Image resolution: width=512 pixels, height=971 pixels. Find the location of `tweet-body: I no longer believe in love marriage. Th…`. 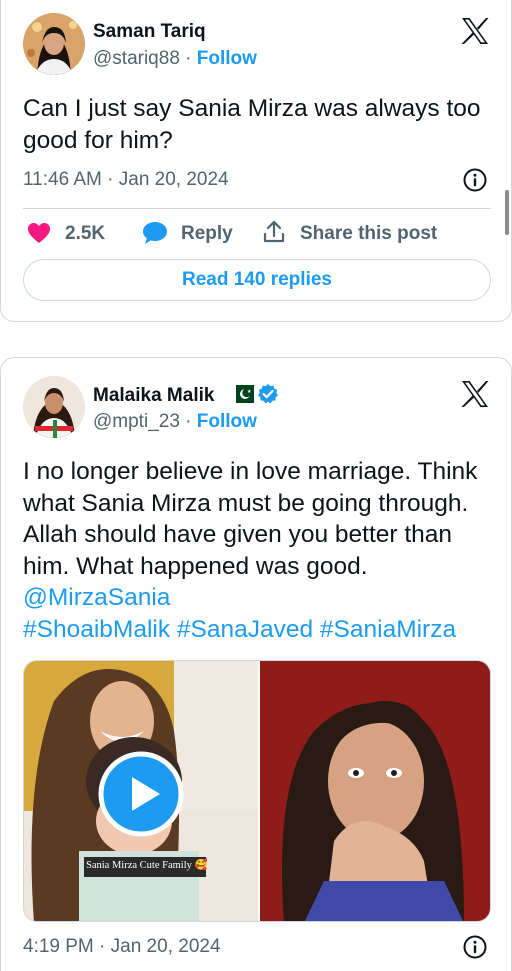

tweet-body: I no longer believe in love marriage. Th… is located at coordinates (250, 519).